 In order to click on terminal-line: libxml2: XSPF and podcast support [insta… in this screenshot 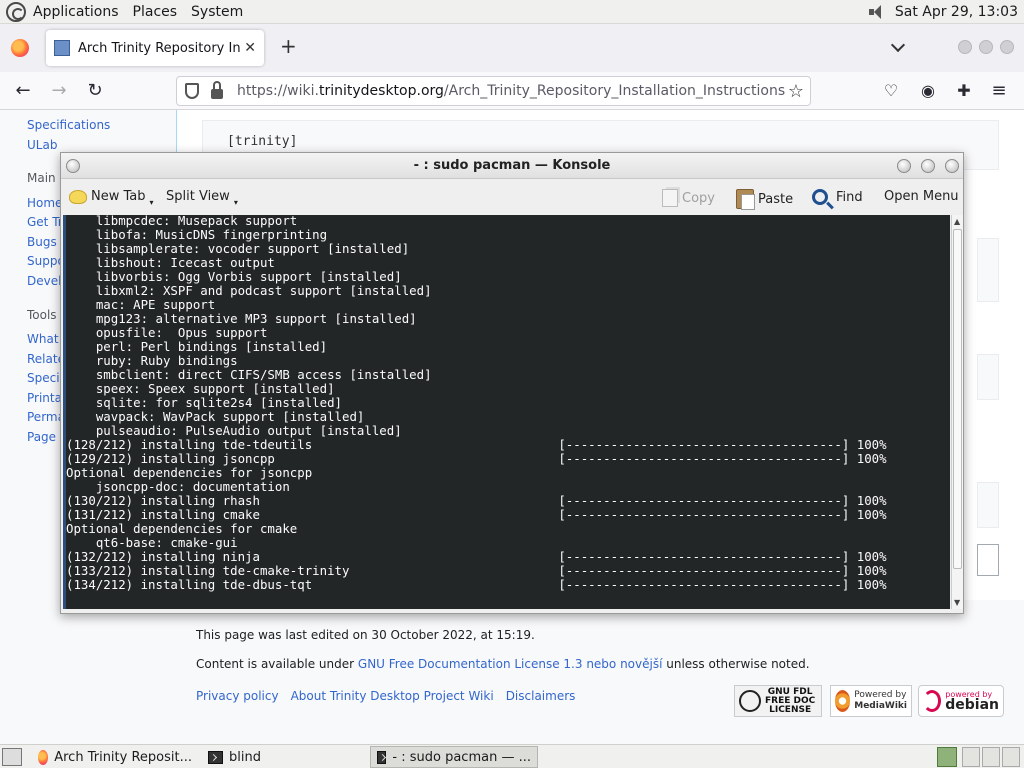, I will do `click(249, 290)`.